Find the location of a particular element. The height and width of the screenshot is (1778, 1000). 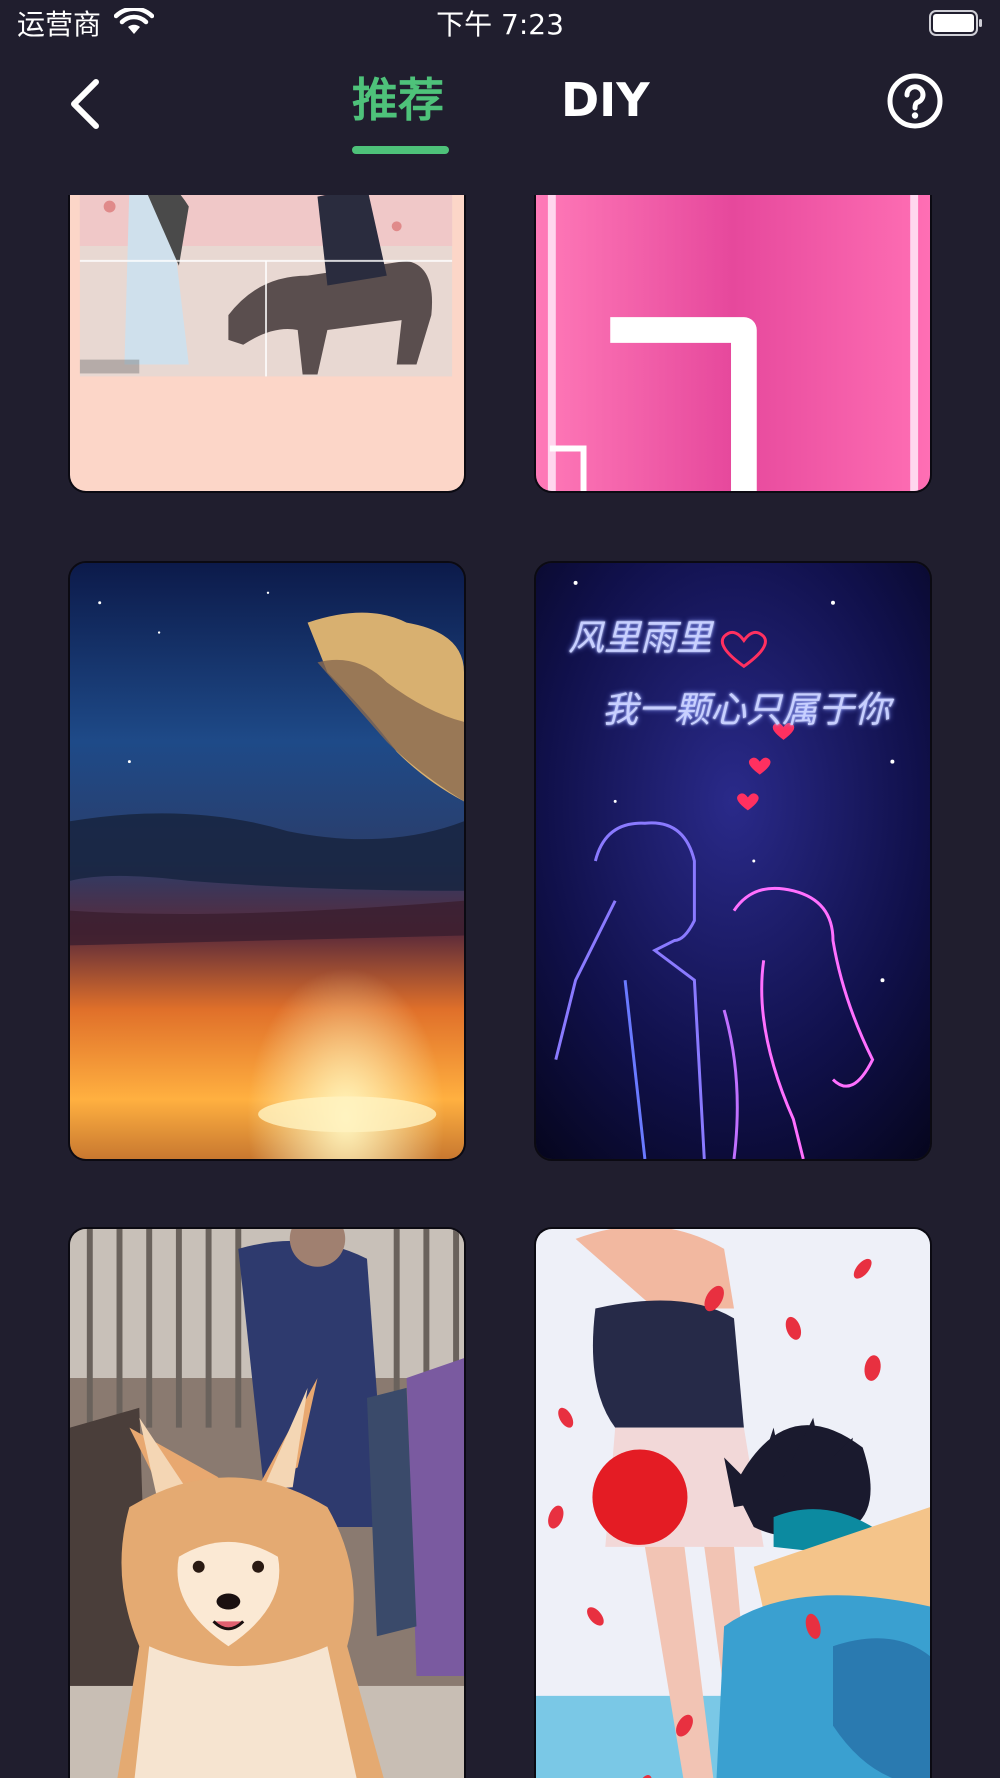

status-bar: 运营商 下午 7:23 is located at coordinates (500, 25).